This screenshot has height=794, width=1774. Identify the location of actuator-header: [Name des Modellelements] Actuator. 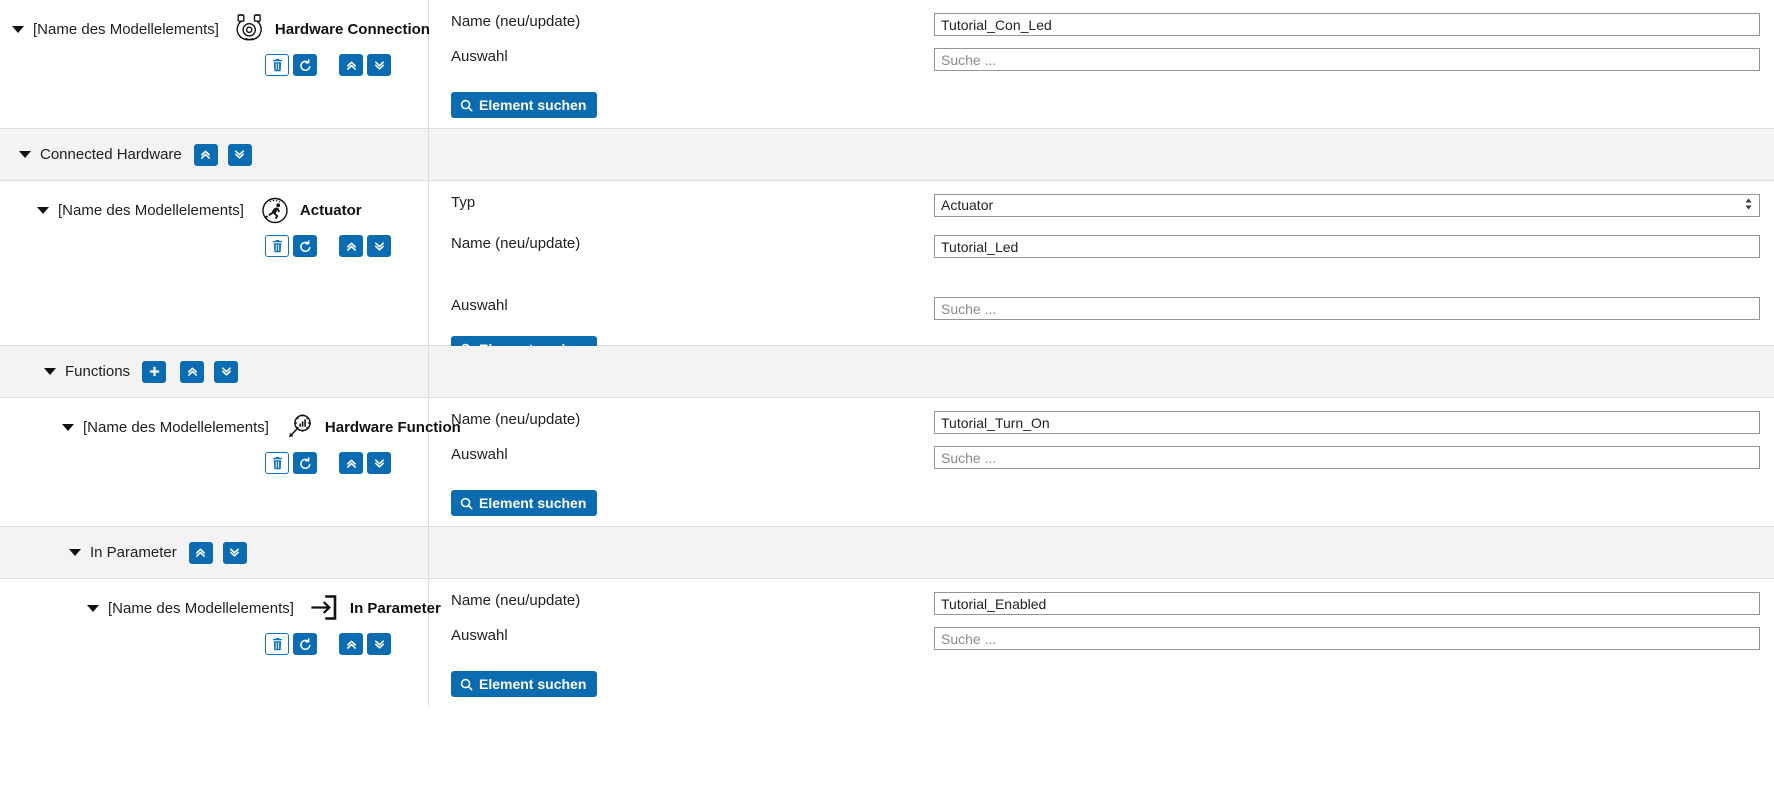
(232, 204).